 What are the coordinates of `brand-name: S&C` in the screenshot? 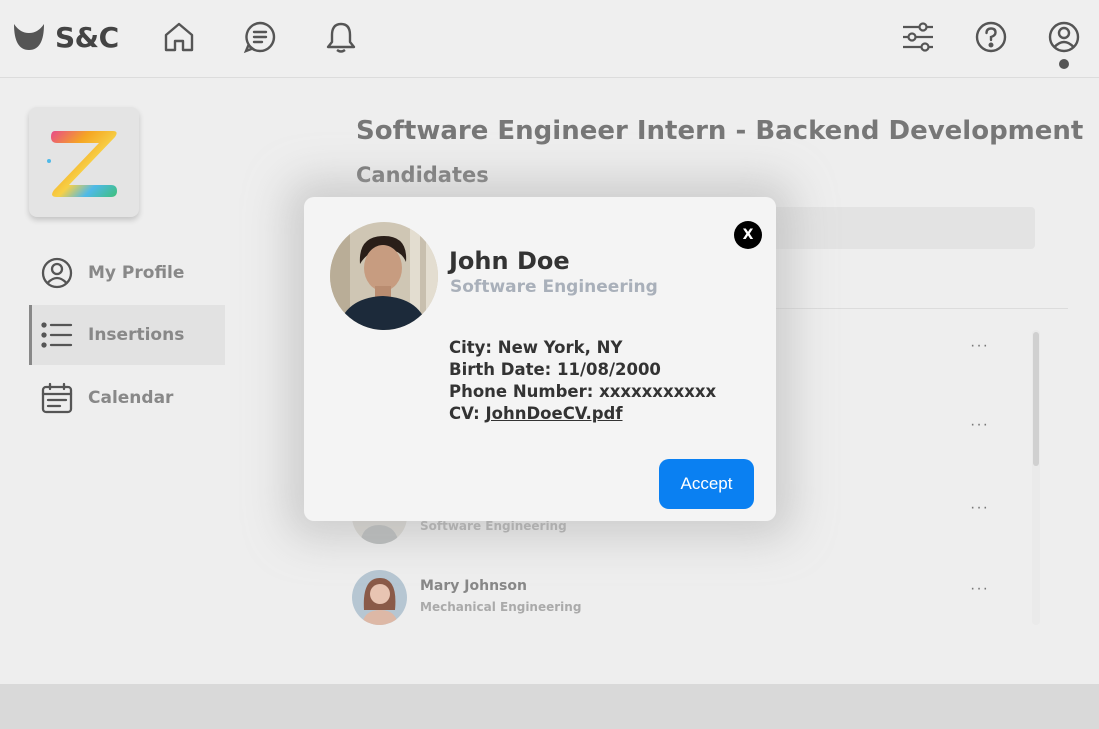 It's located at (87, 37).